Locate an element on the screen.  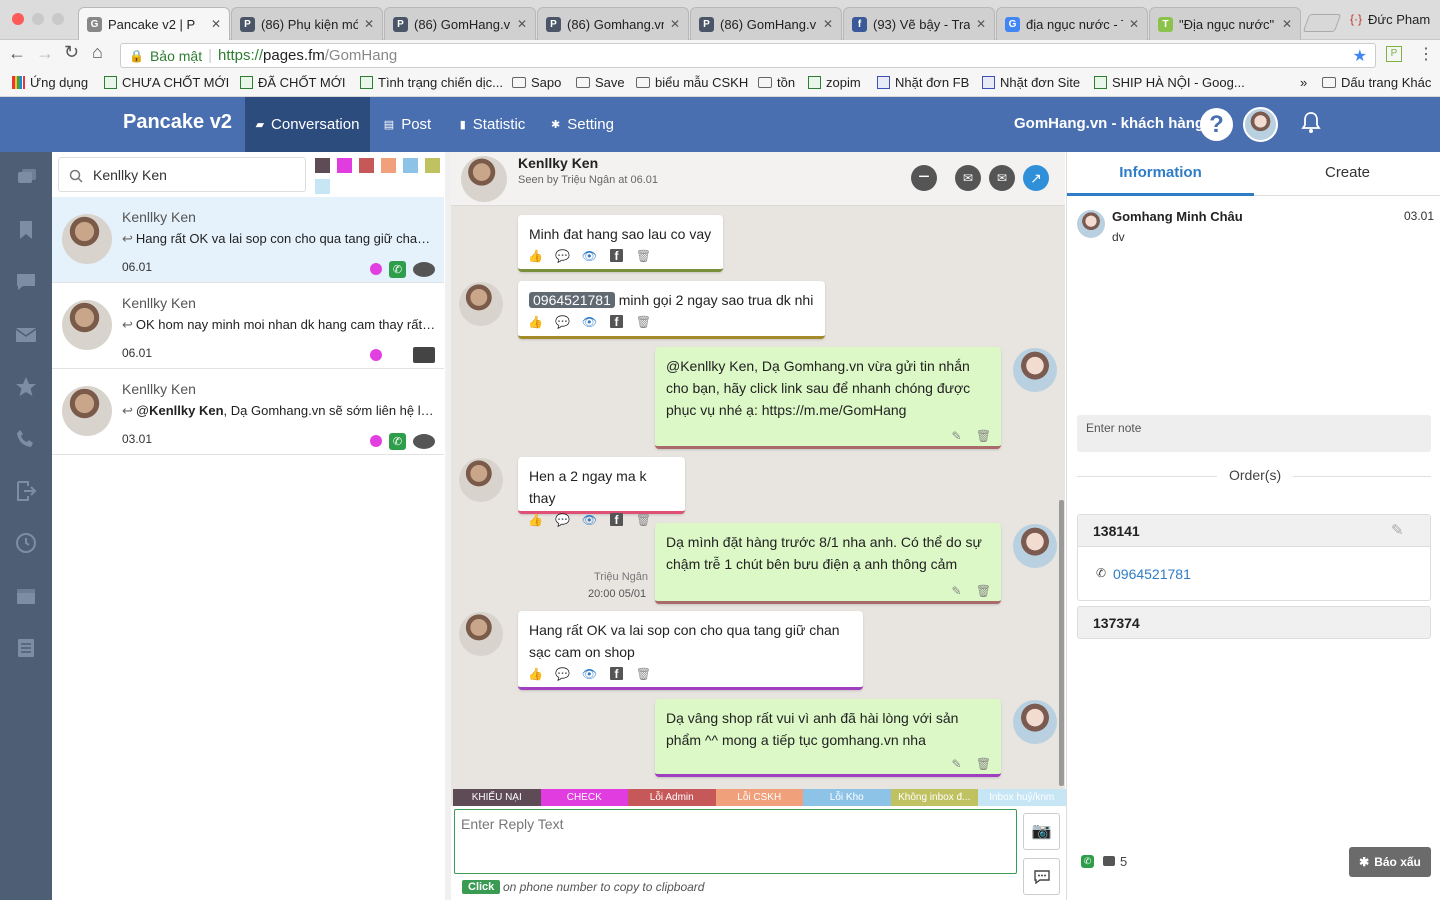
conversations-icon is located at coordinates (26, 178).